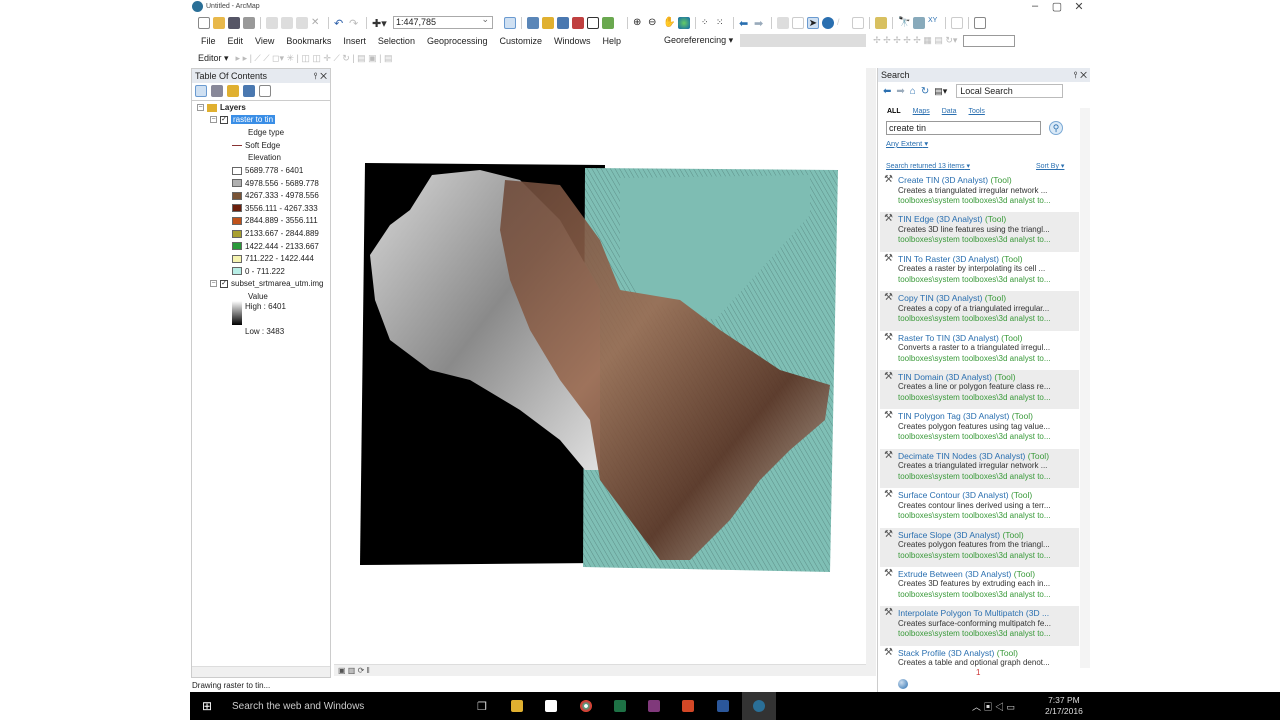 Image resolution: width=1280 pixels, height=720 pixels. Describe the element at coordinates (533, 22) in the screenshot. I see `layout-icon` at that location.